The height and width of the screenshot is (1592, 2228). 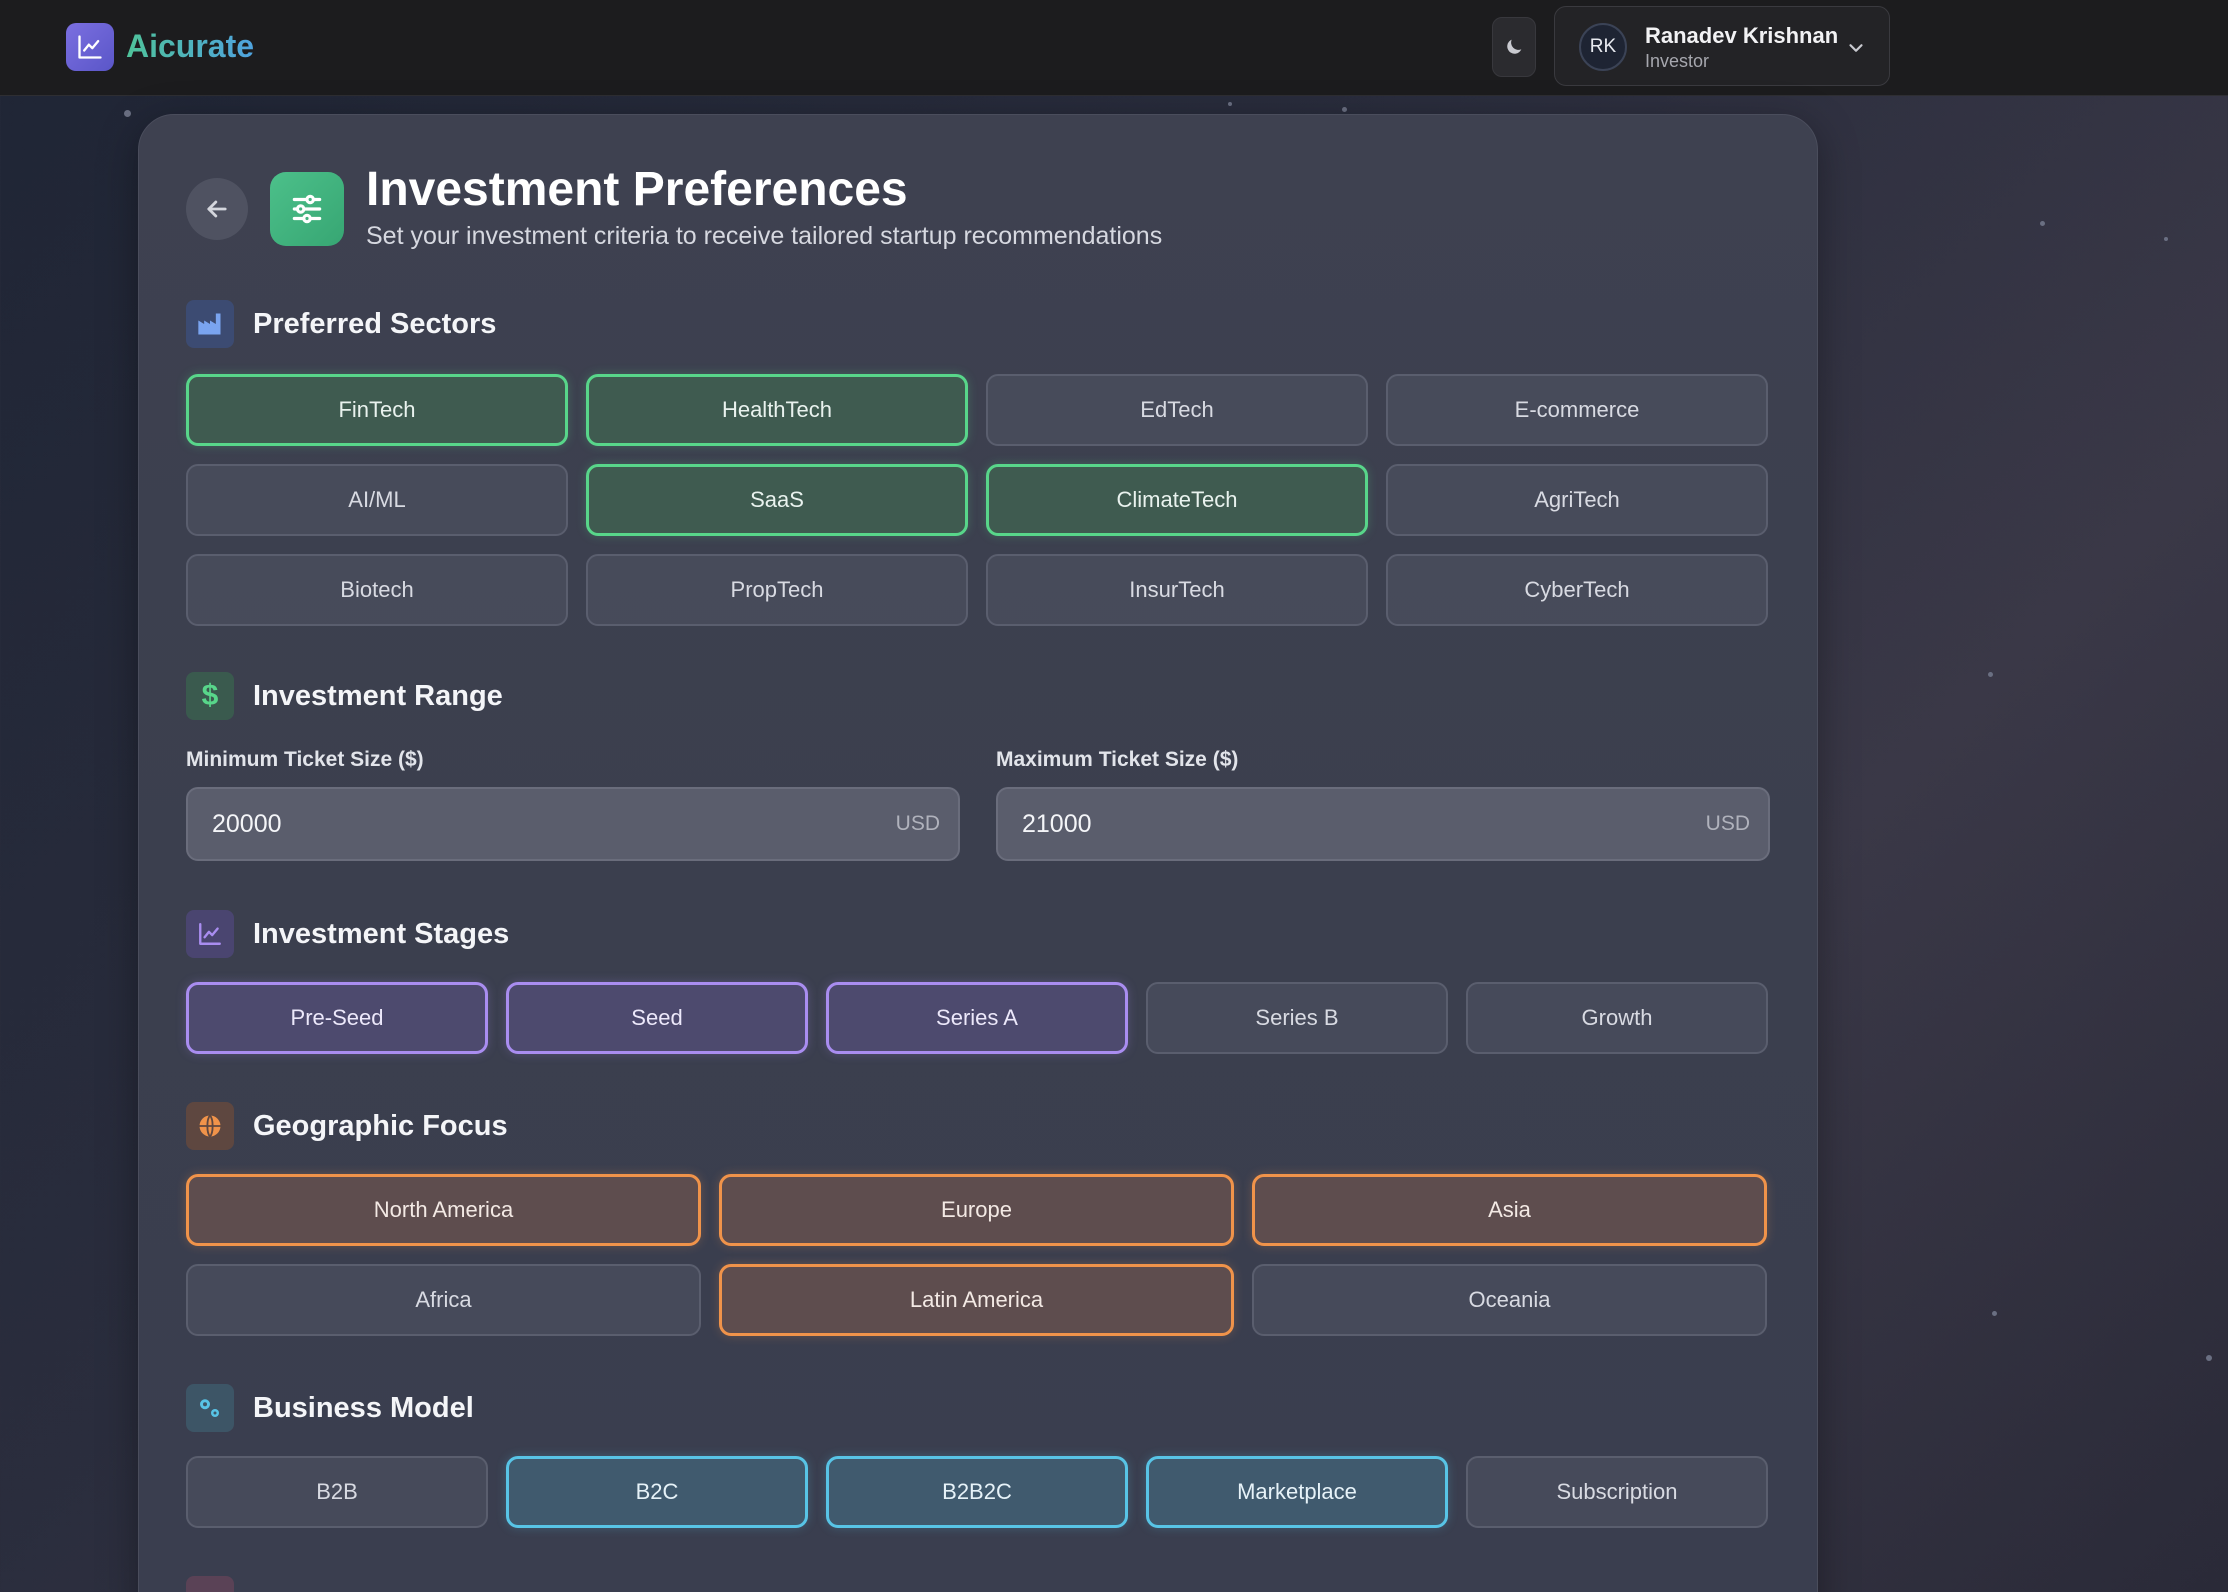 I want to click on max-ticket-field: USD, so click(x=1383, y=824).